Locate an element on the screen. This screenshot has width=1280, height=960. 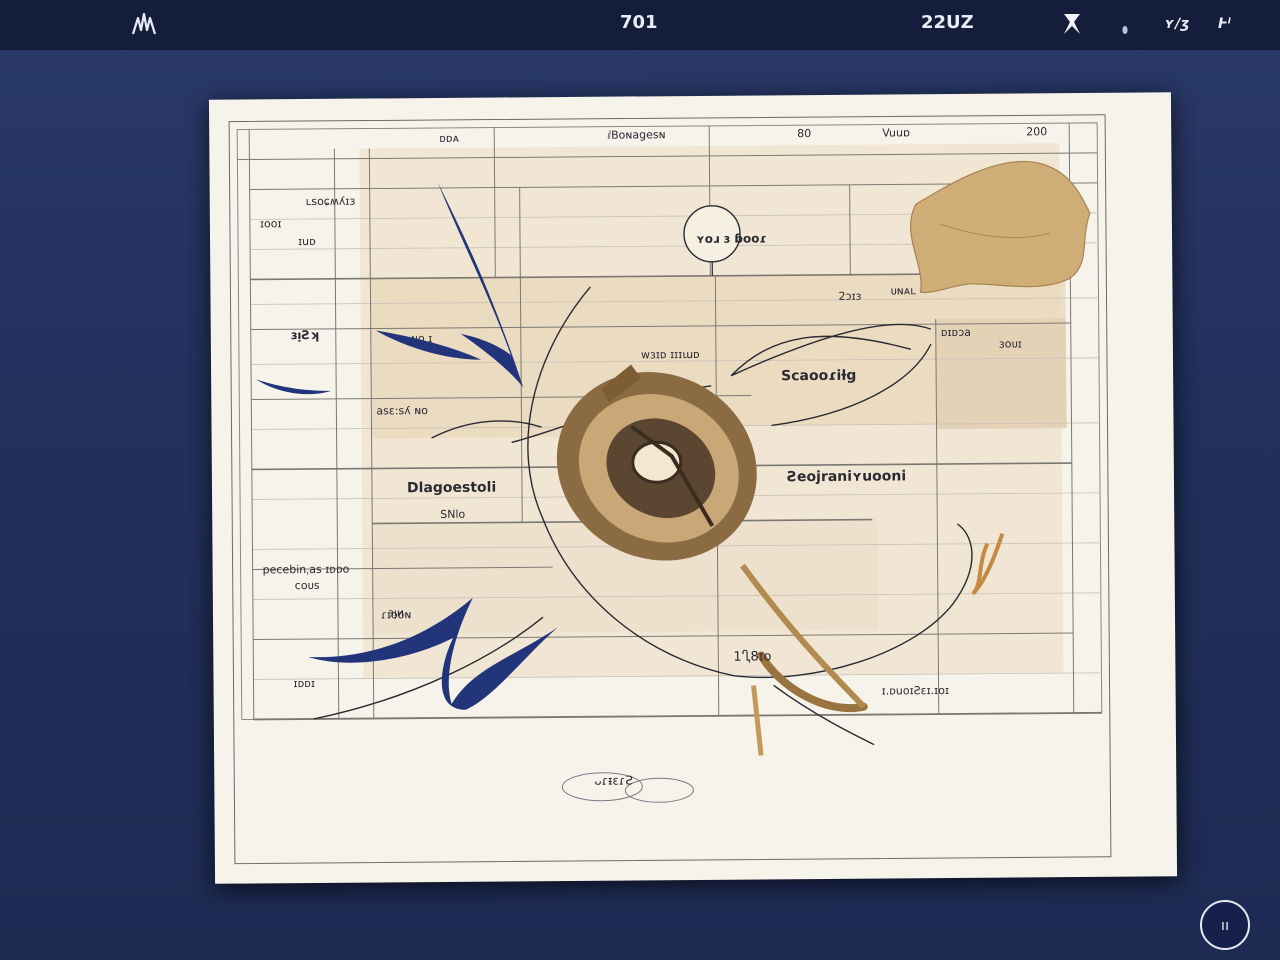
signature: ᴗɾᵻɛɾƧ is located at coordinates (627, 787).